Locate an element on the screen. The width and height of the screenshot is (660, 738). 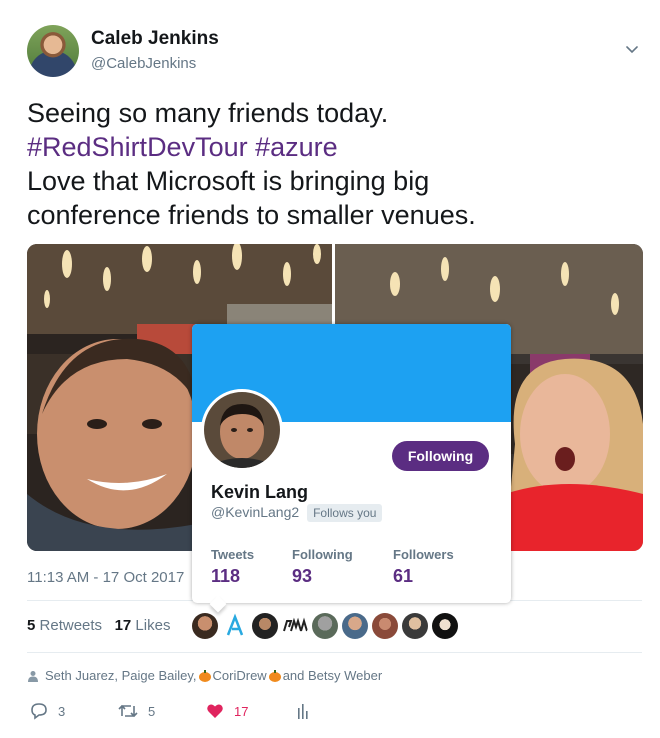
avatar-photo is located at coordinates (242, 430).